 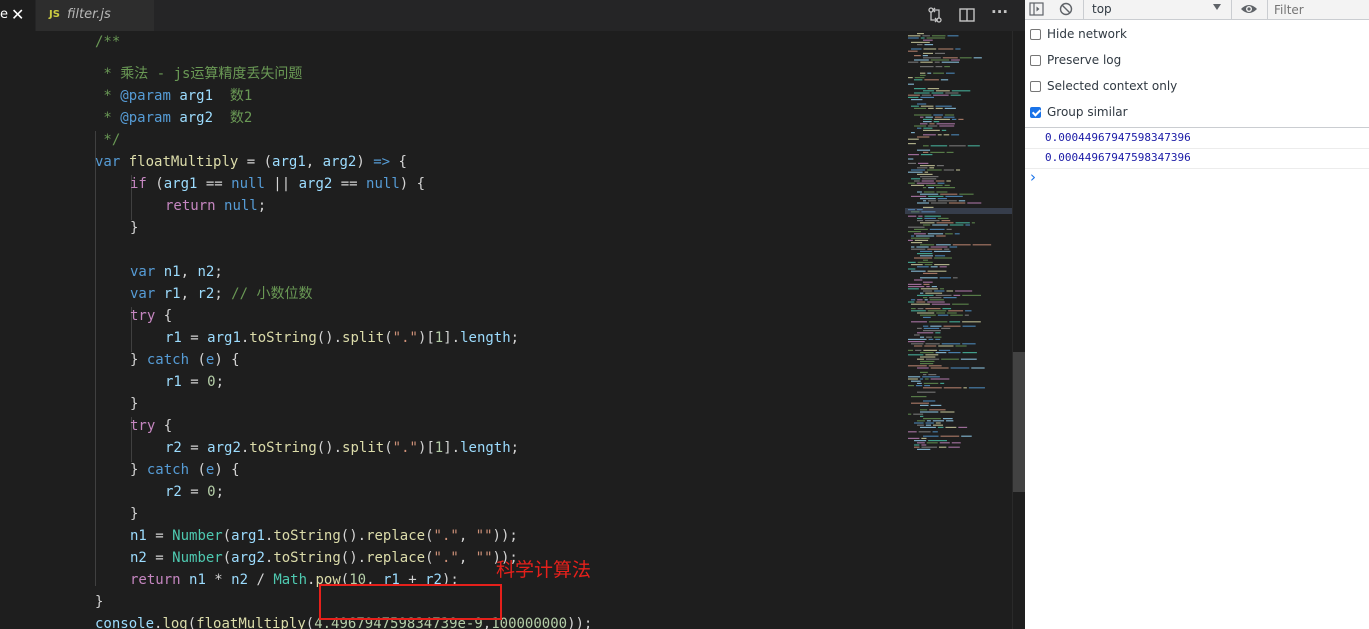 What do you see at coordinates (108, 140) in the screenshot?
I see `code-line: */` at bounding box center [108, 140].